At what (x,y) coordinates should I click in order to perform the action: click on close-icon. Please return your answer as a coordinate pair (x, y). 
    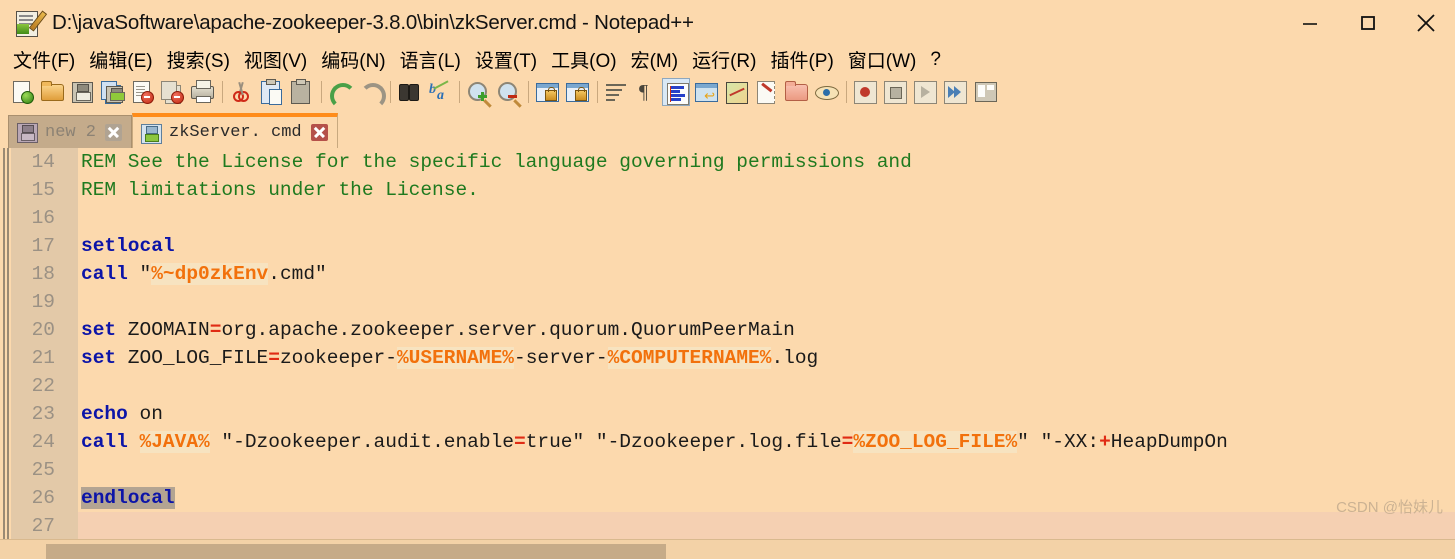
    Looking at the image, I should click on (1426, 22).